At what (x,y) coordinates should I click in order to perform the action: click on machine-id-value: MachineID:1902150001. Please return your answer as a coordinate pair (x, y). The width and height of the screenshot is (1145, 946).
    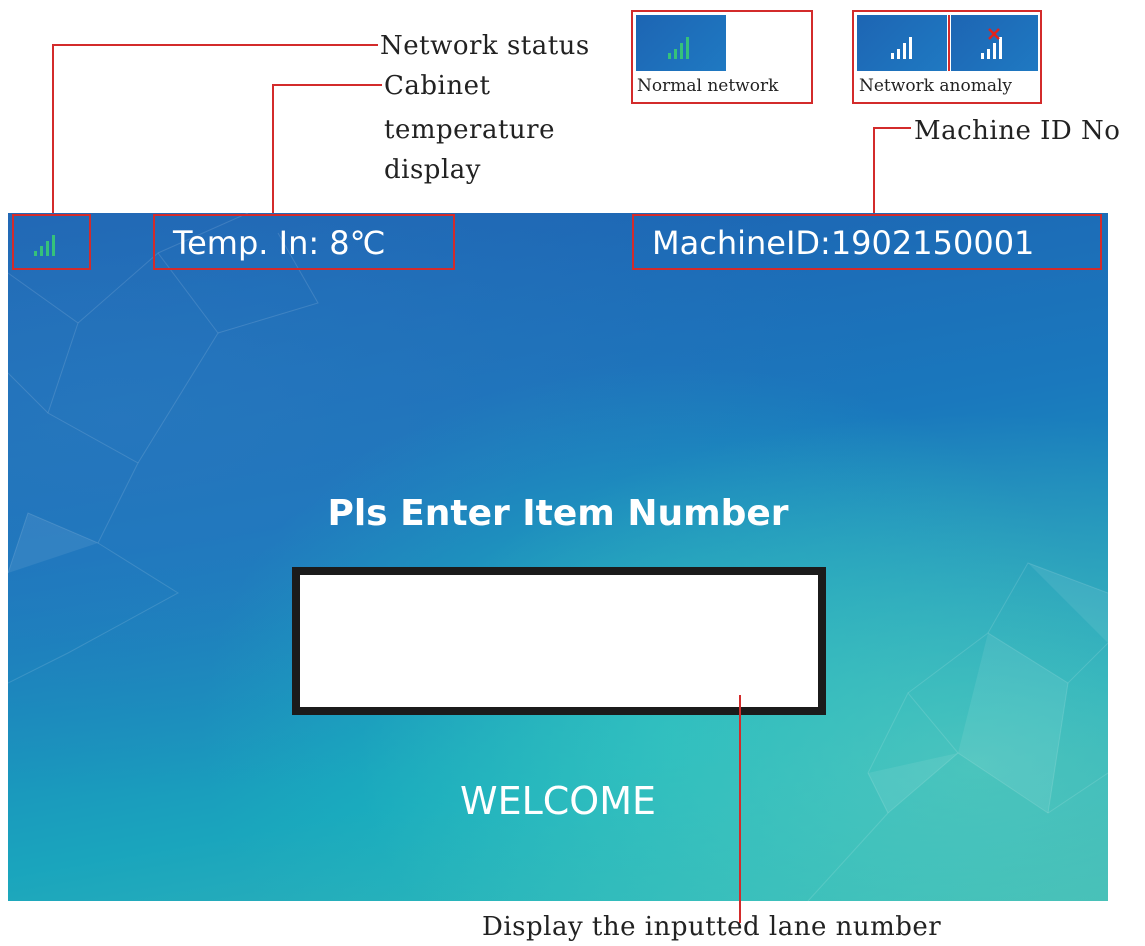
    Looking at the image, I should click on (843, 243).